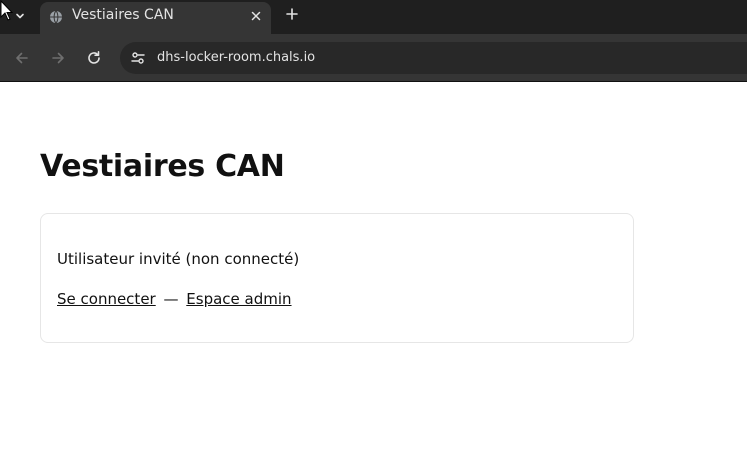 This screenshot has height=475, width=747. What do you see at coordinates (236, 58) in the screenshot?
I see `url-text: dhs-locker-room.chals.io` at bounding box center [236, 58].